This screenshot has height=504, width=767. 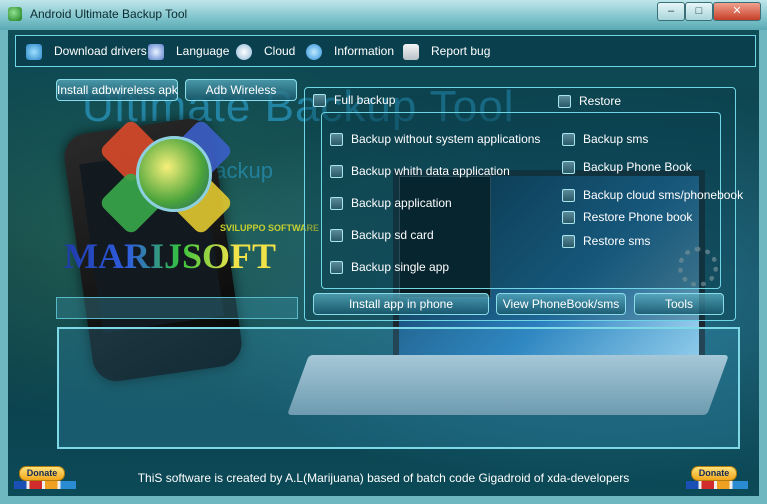 I want to click on info-icon, so click(x=314, y=51).